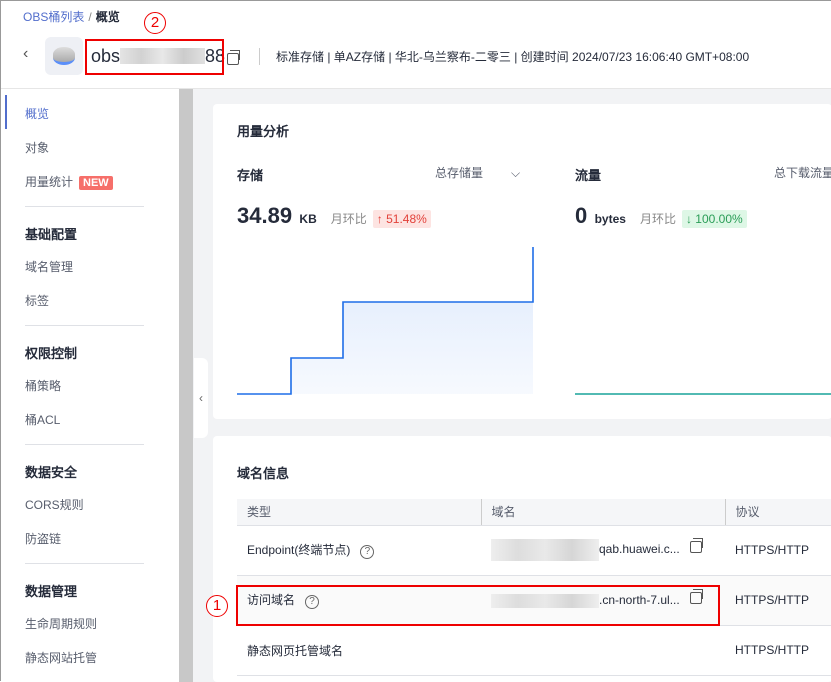 This screenshot has width=831, height=682. What do you see at coordinates (777, 512) in the screenshot?
I see `col-protocol: 协议` at bounding box center [777, 512].